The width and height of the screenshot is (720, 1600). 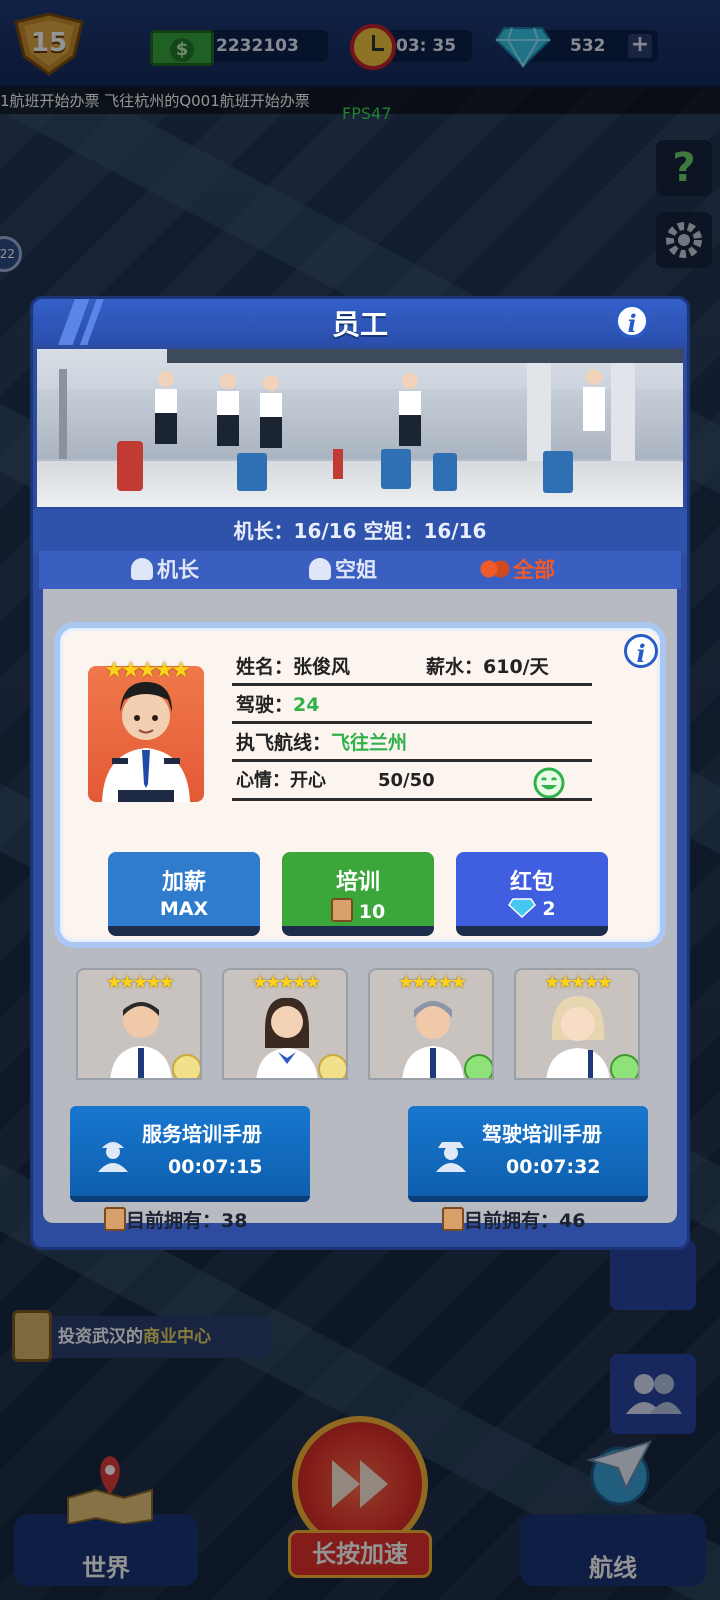 What do you see at coordinates (147, 670) in the screenshot?
I see `rating-stars: ★★★★★` at bounding box center [147, 670].